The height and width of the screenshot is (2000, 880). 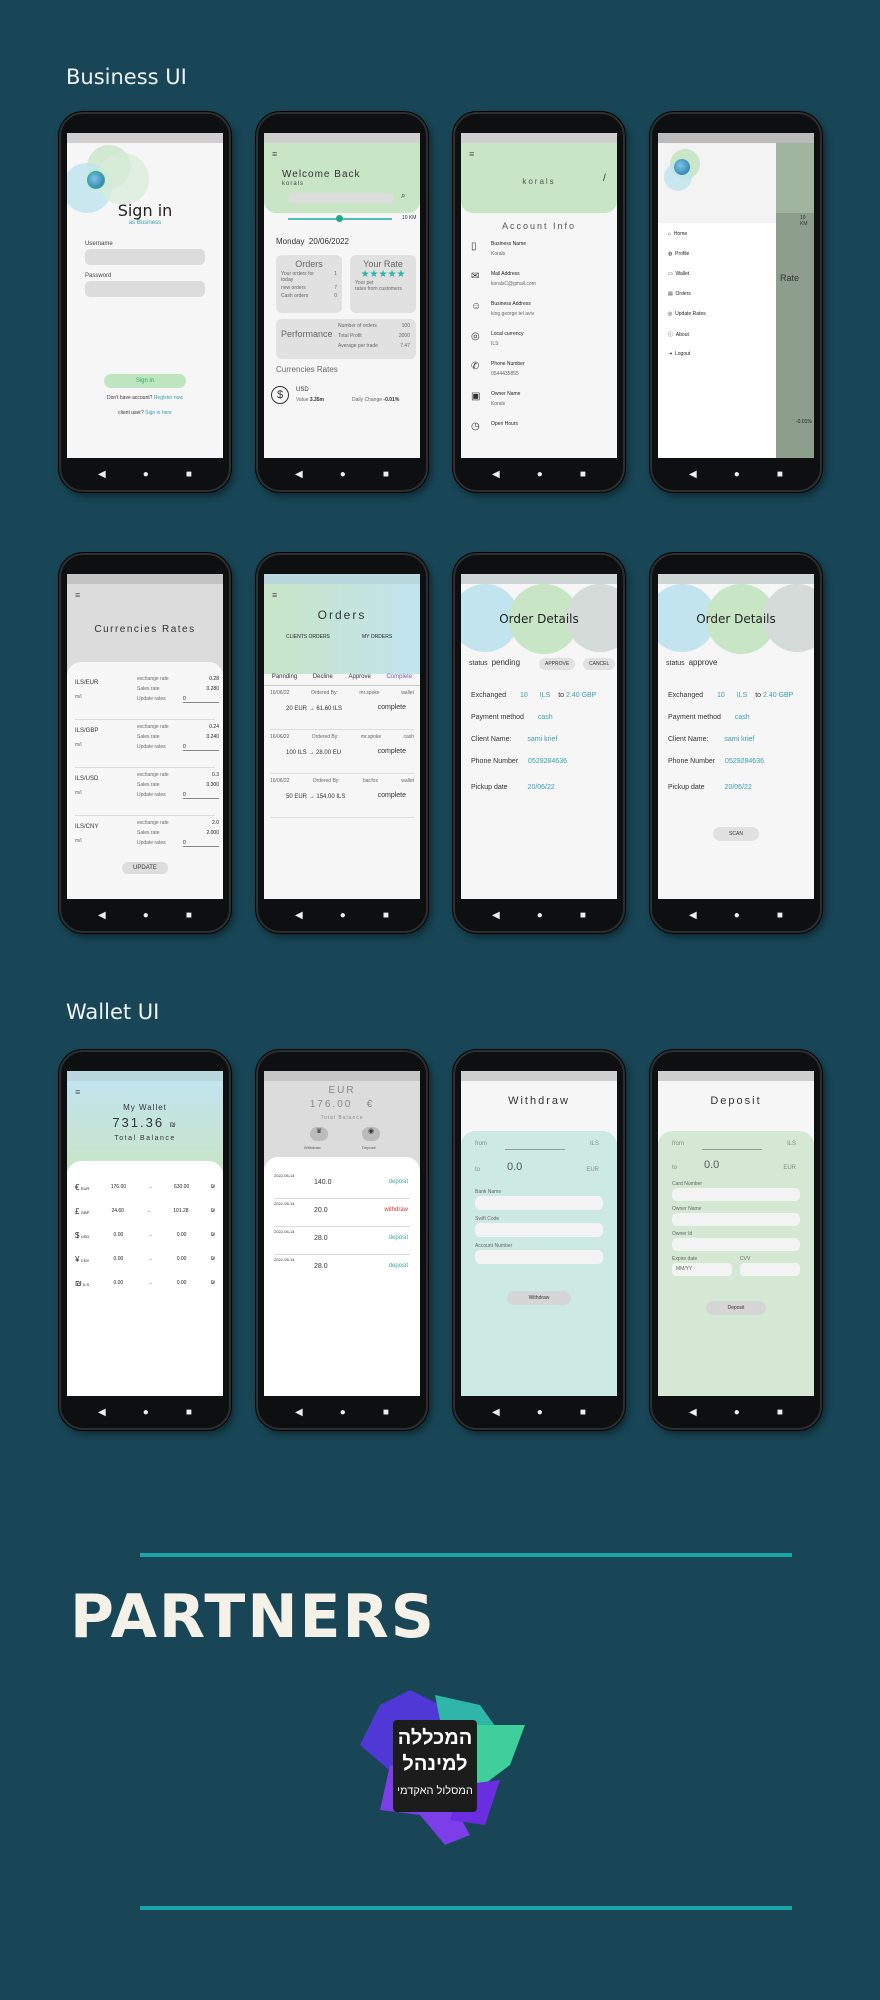 What do you see at coordinates (680, 234) in the screenshot?
I see `menu-item-home: Home` at bounding box center [680, 234].